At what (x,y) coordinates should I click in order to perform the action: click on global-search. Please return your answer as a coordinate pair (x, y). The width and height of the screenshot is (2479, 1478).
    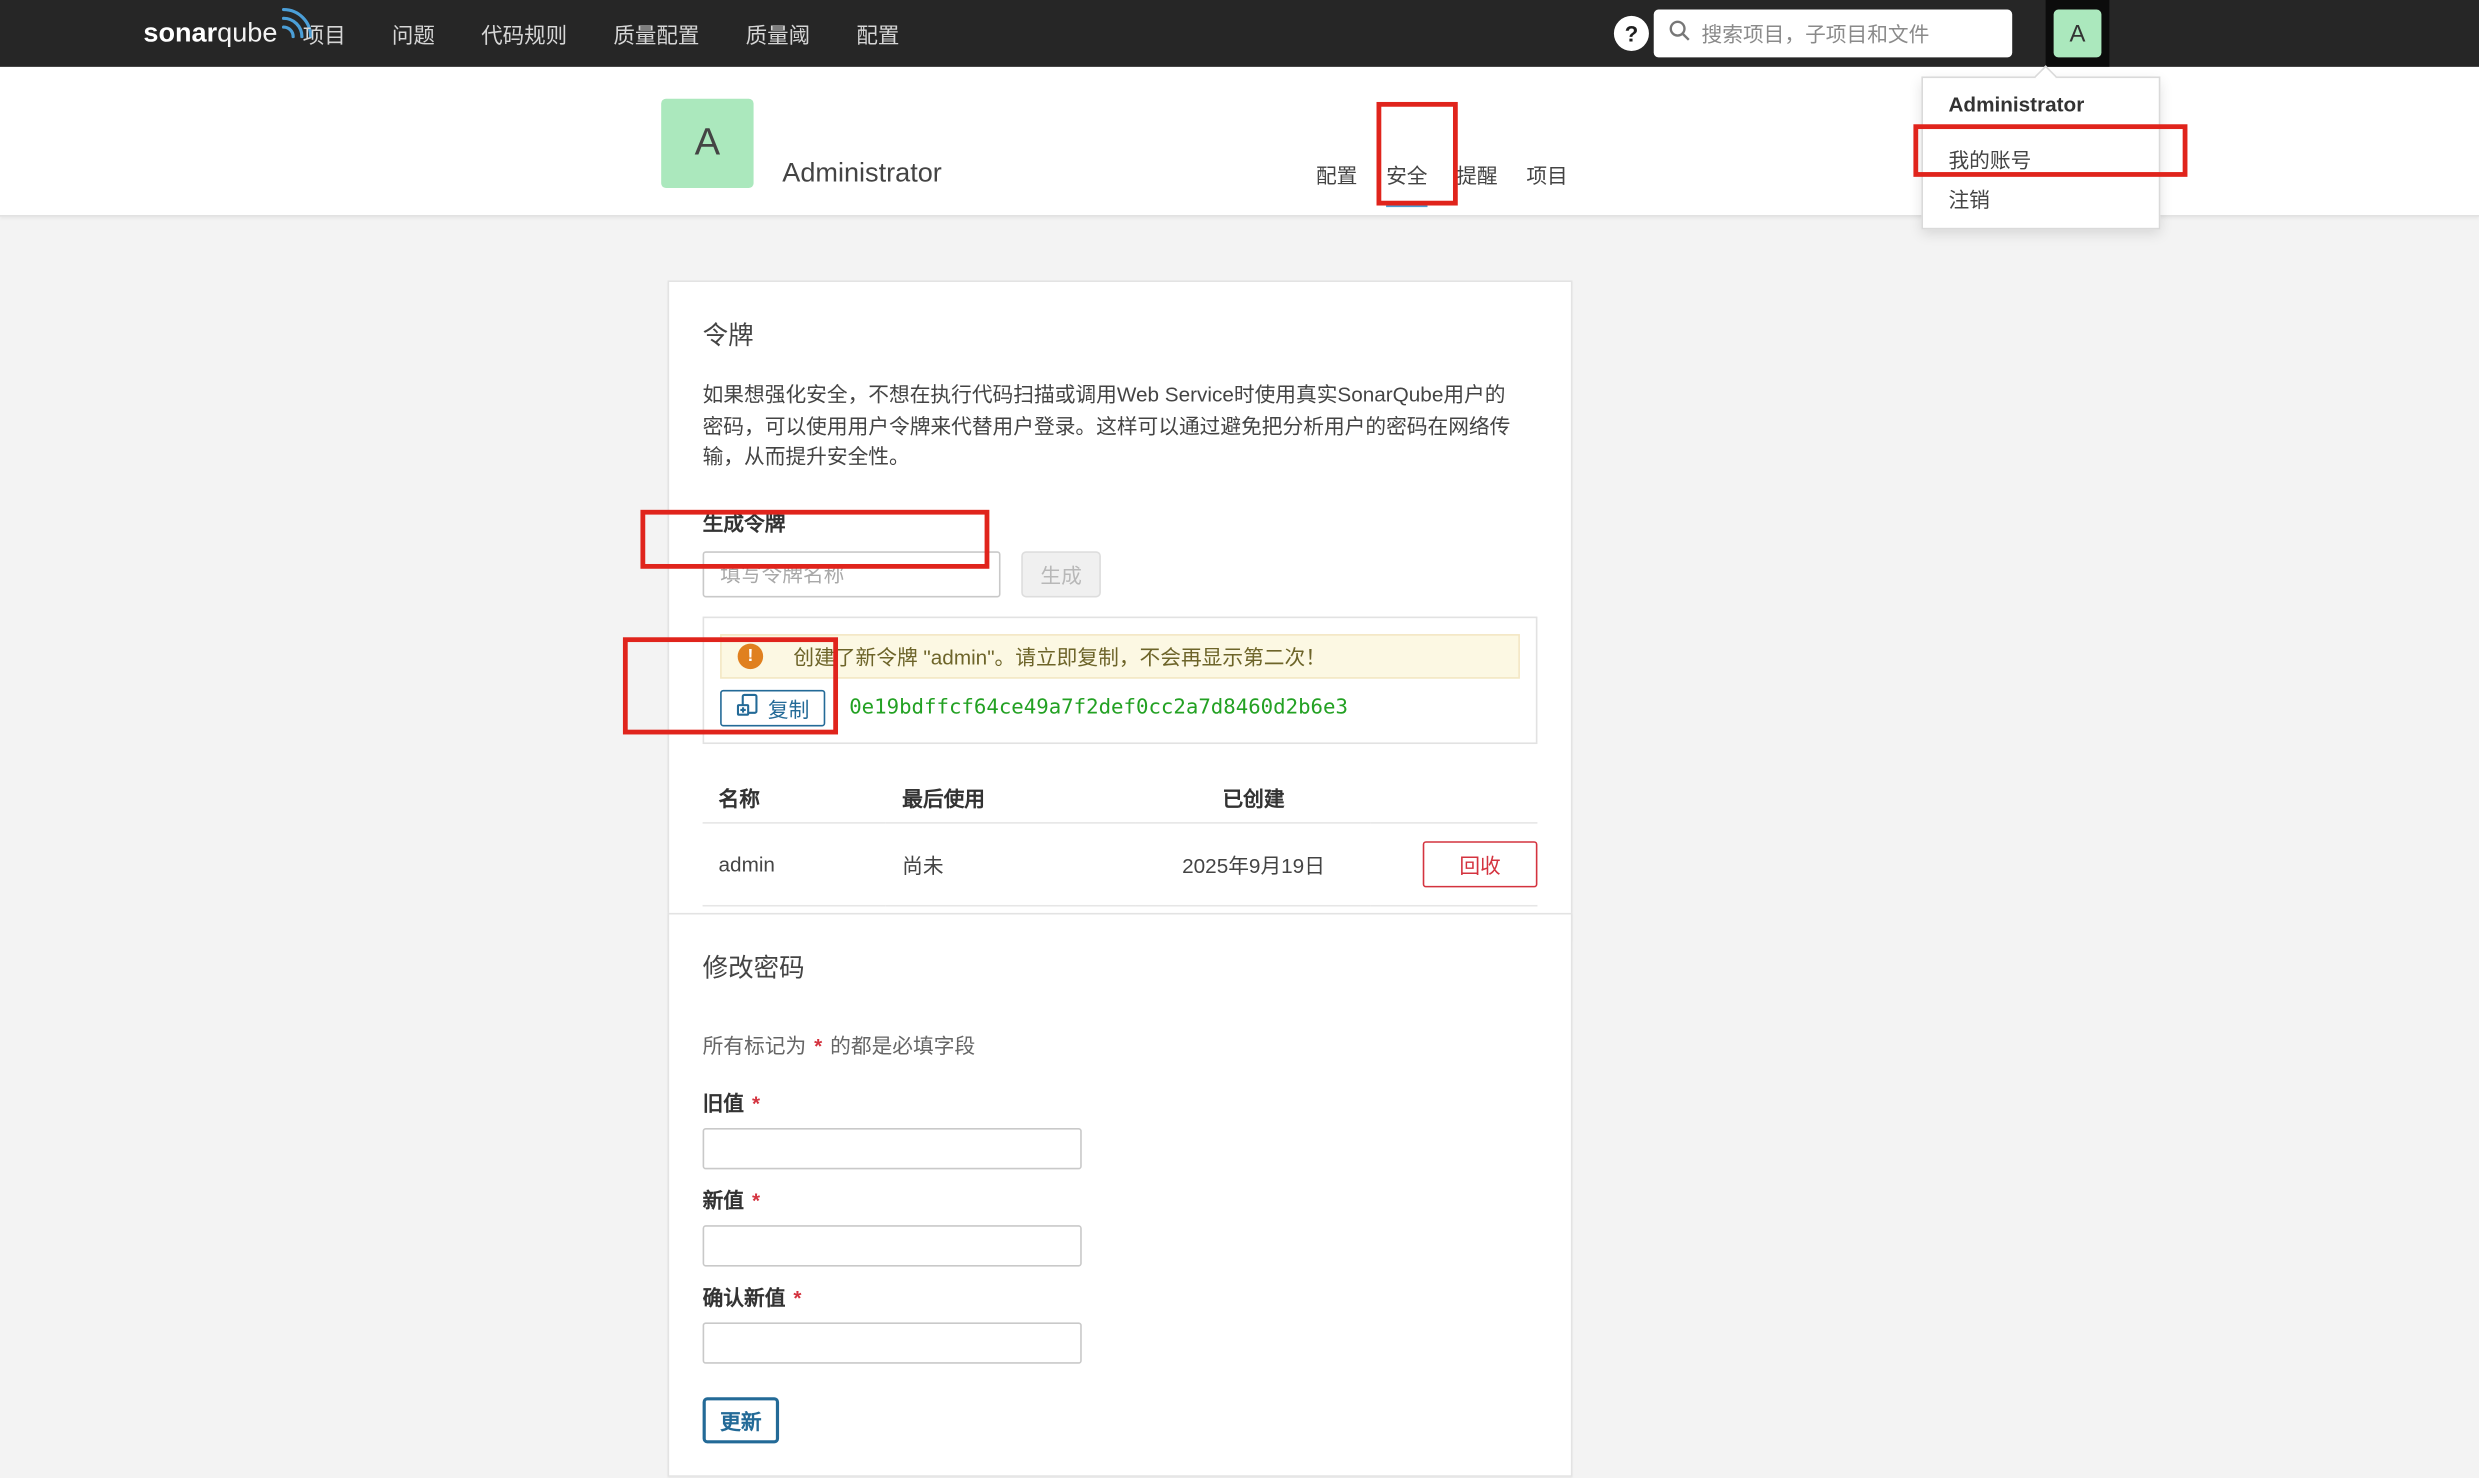
    Looking at the image, I should click on (1833, 33).